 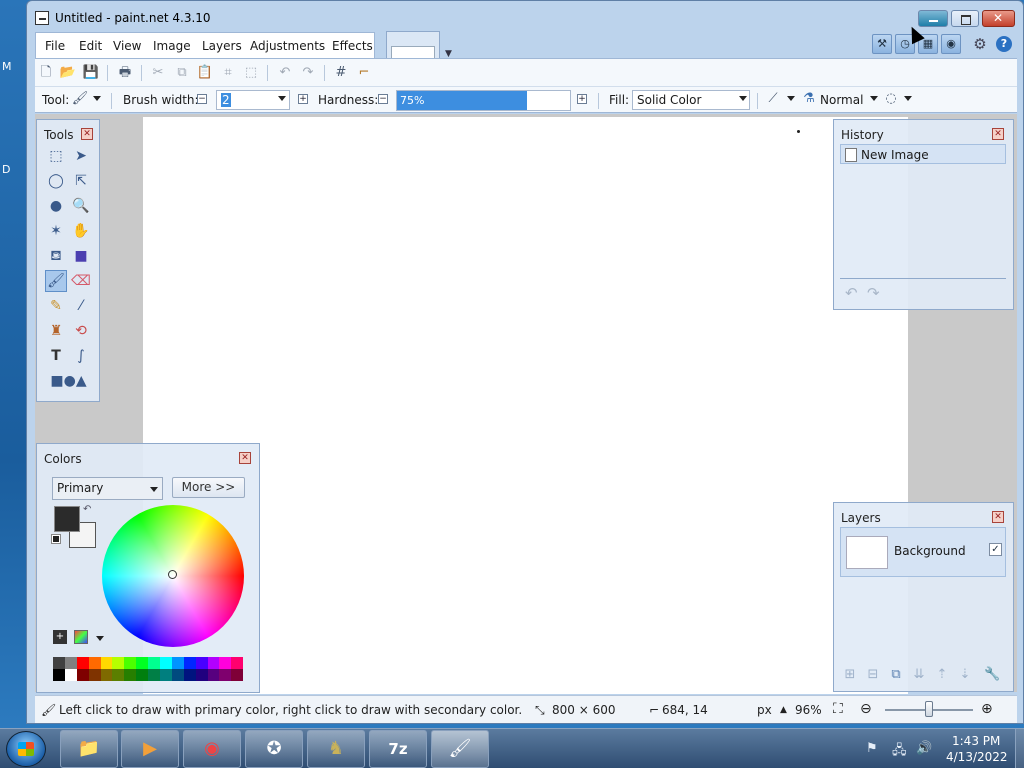 What do you see at coordinates (172, 46) in the screenshot?
I see `menu-image: Image` at bounding box center [172, 46].